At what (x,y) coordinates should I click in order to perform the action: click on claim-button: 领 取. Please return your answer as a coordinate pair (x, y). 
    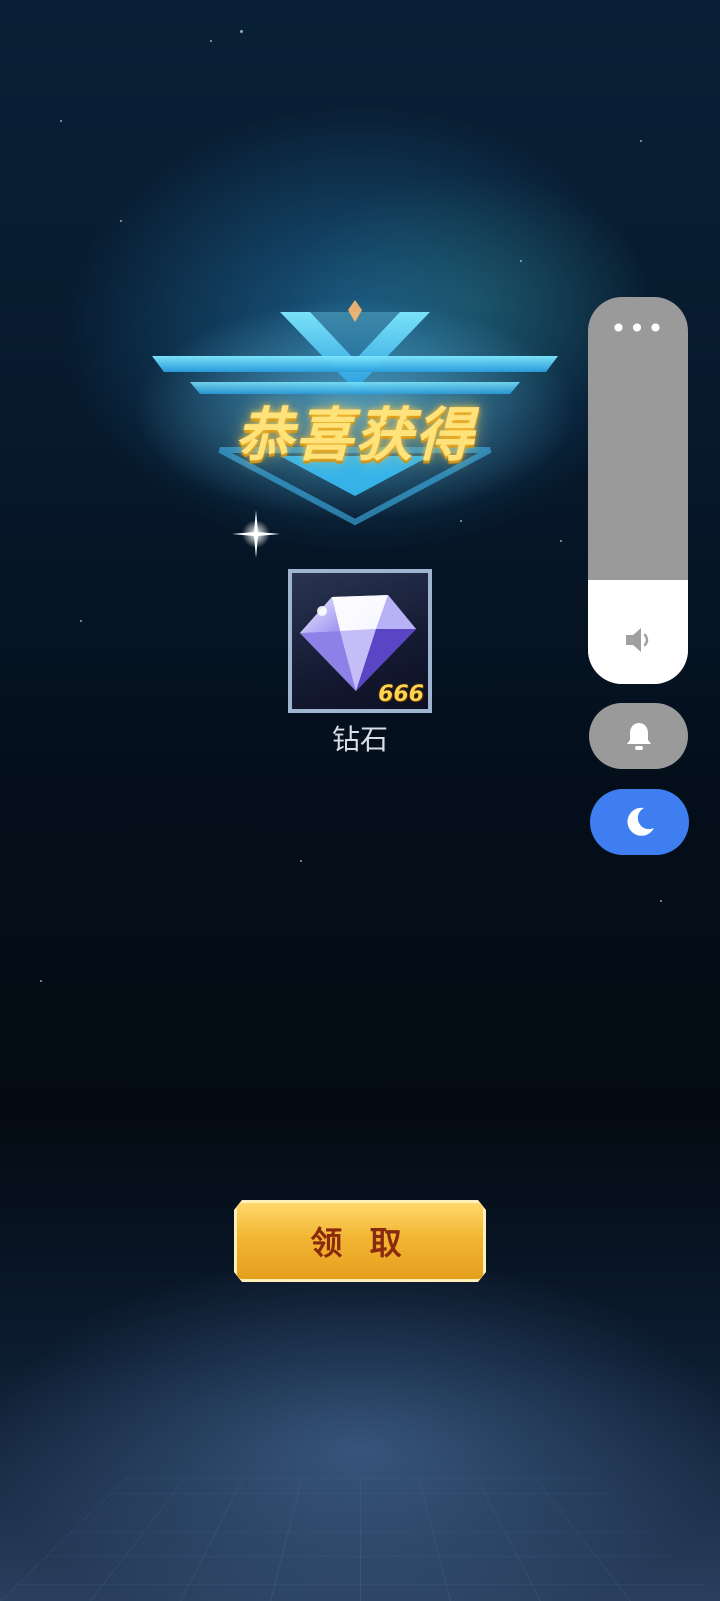
    Looking at the image, I should click on (360, 1241).